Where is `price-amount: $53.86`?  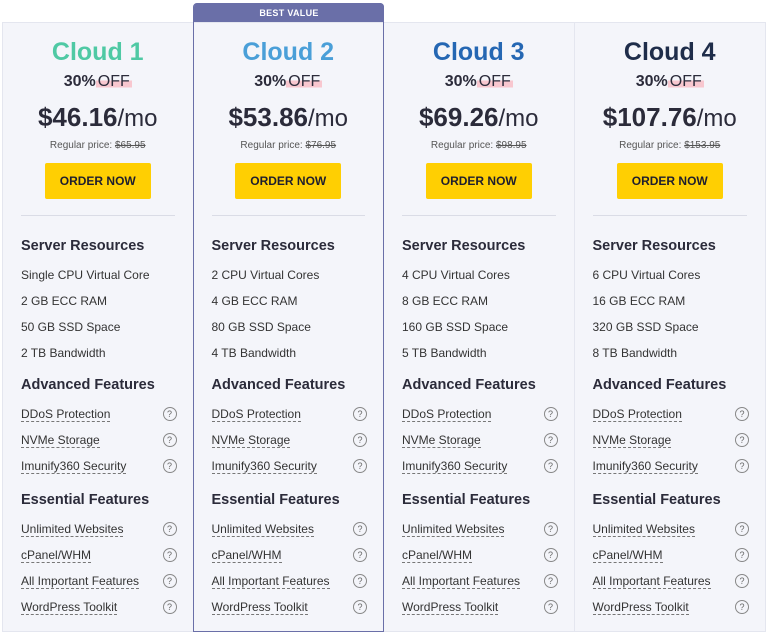
price-amount: $53.86 is located at coordinates (268, 117).